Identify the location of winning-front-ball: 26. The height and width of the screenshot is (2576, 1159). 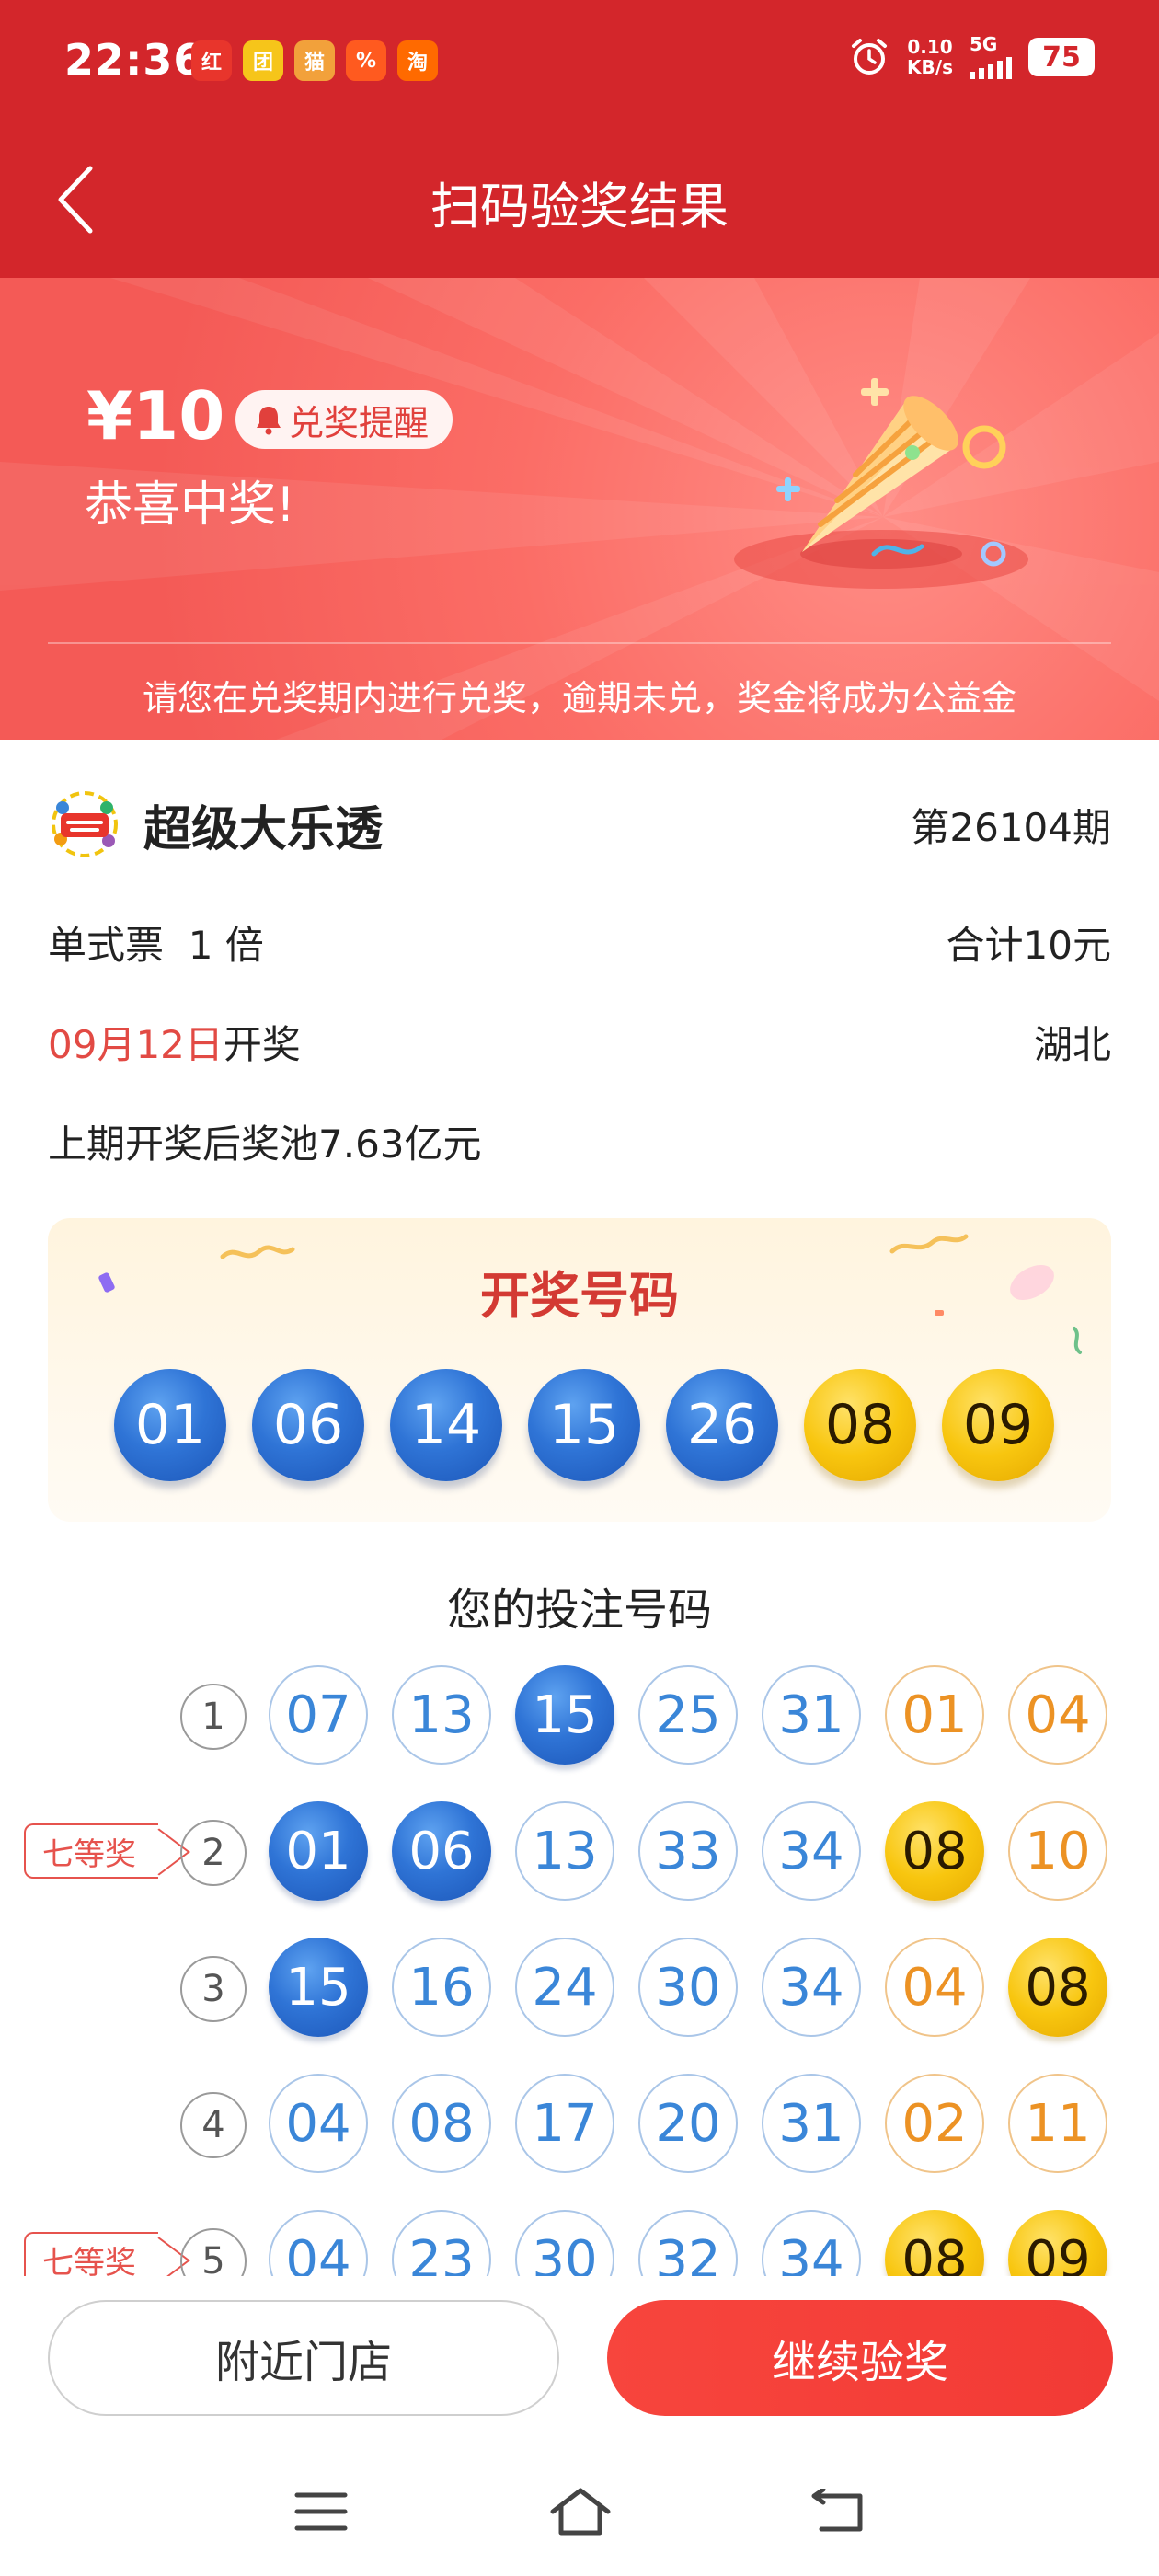
(722, 1425).